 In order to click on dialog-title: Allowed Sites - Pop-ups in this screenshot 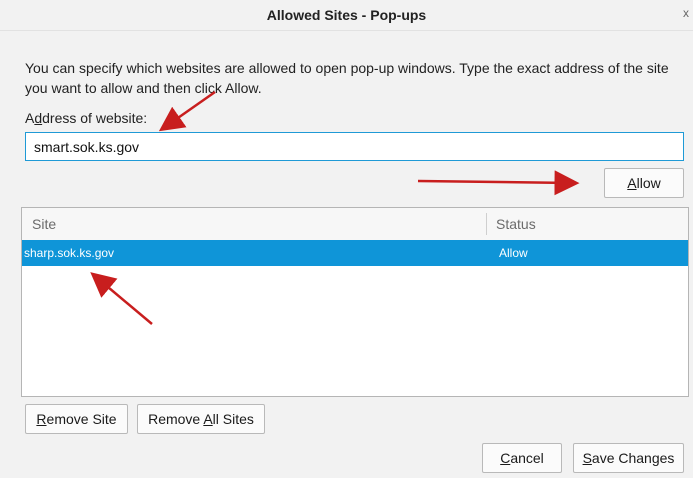, I will do `click(346, 15)`.